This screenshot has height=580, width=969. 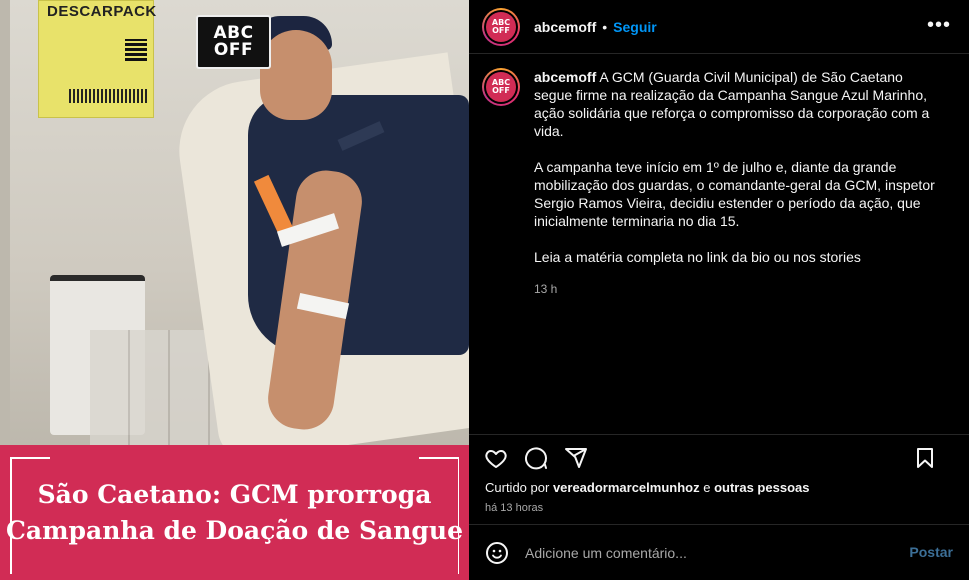 I want to click on caption-username: abcemoff, so click(x=565, y=77).